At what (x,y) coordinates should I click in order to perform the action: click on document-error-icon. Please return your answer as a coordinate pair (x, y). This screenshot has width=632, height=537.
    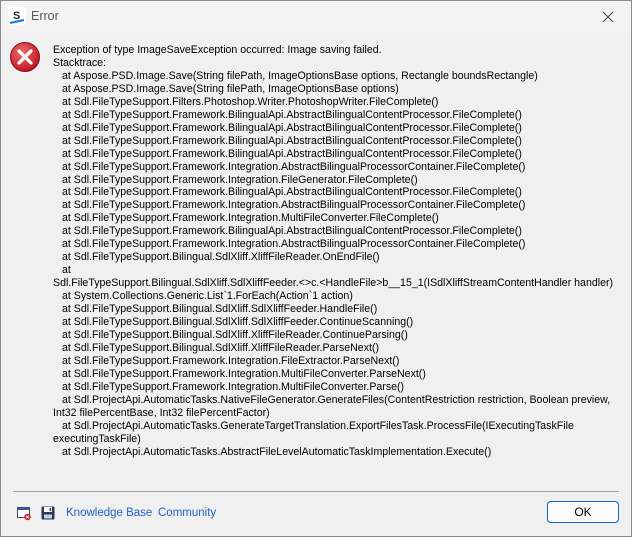
    Looking at the image, I should click on (24, 513).